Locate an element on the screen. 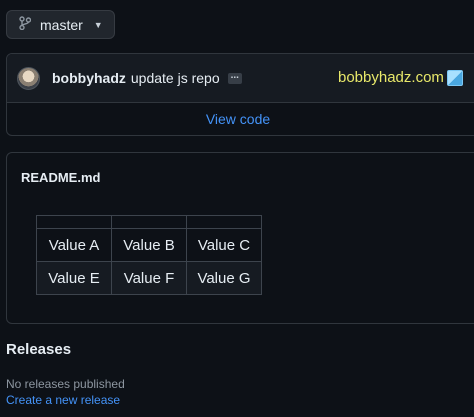 The height and width of the screenshot is (417, 474). table-cell: Value F is located at coordinates (149, 278).